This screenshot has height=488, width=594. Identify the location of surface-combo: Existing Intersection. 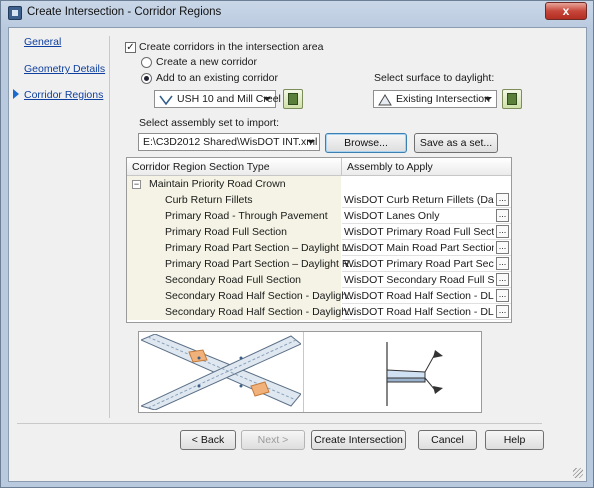
(435, 99).